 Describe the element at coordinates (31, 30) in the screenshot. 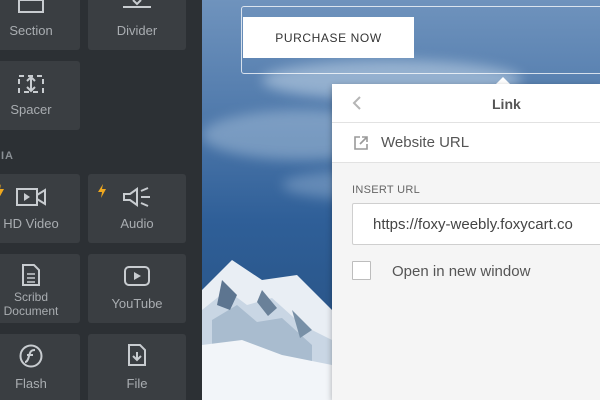

I see `tile-label: Section` at that location.